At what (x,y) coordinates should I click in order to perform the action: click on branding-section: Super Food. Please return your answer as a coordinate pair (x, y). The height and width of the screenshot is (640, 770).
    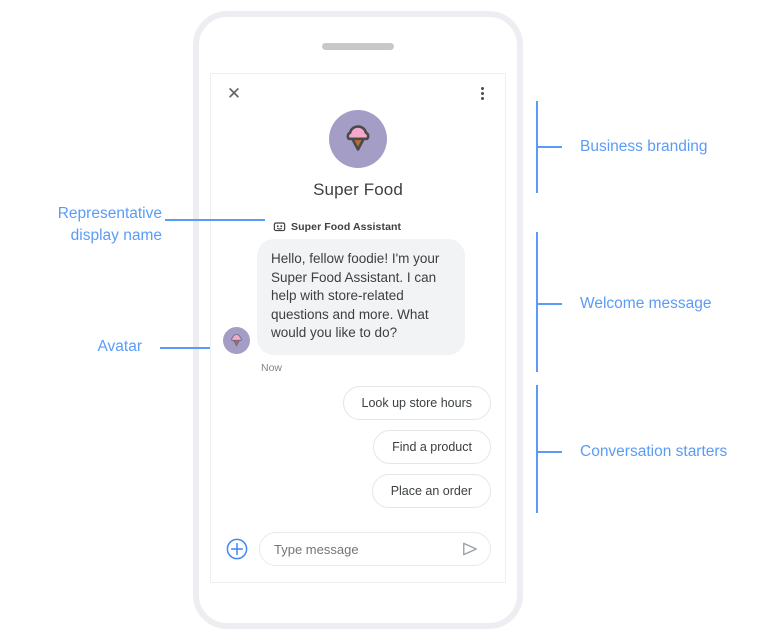
    Looking at the image, I should click on (358, 154).